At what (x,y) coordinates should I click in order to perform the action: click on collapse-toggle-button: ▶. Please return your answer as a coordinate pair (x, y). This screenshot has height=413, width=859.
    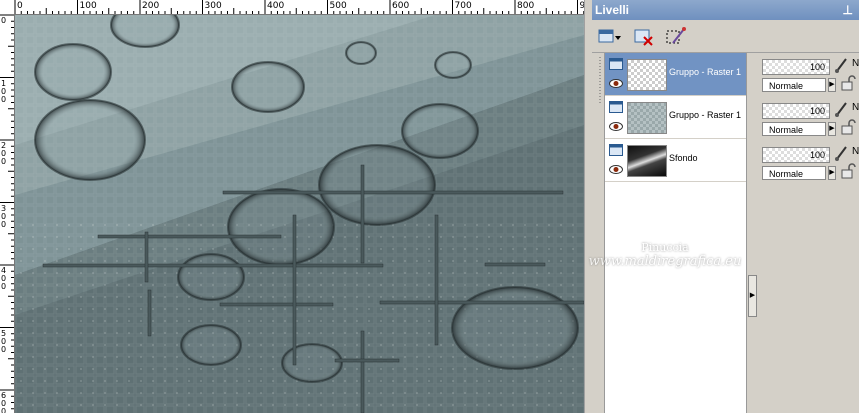
    Looking at the image, I should click on (752, 296).